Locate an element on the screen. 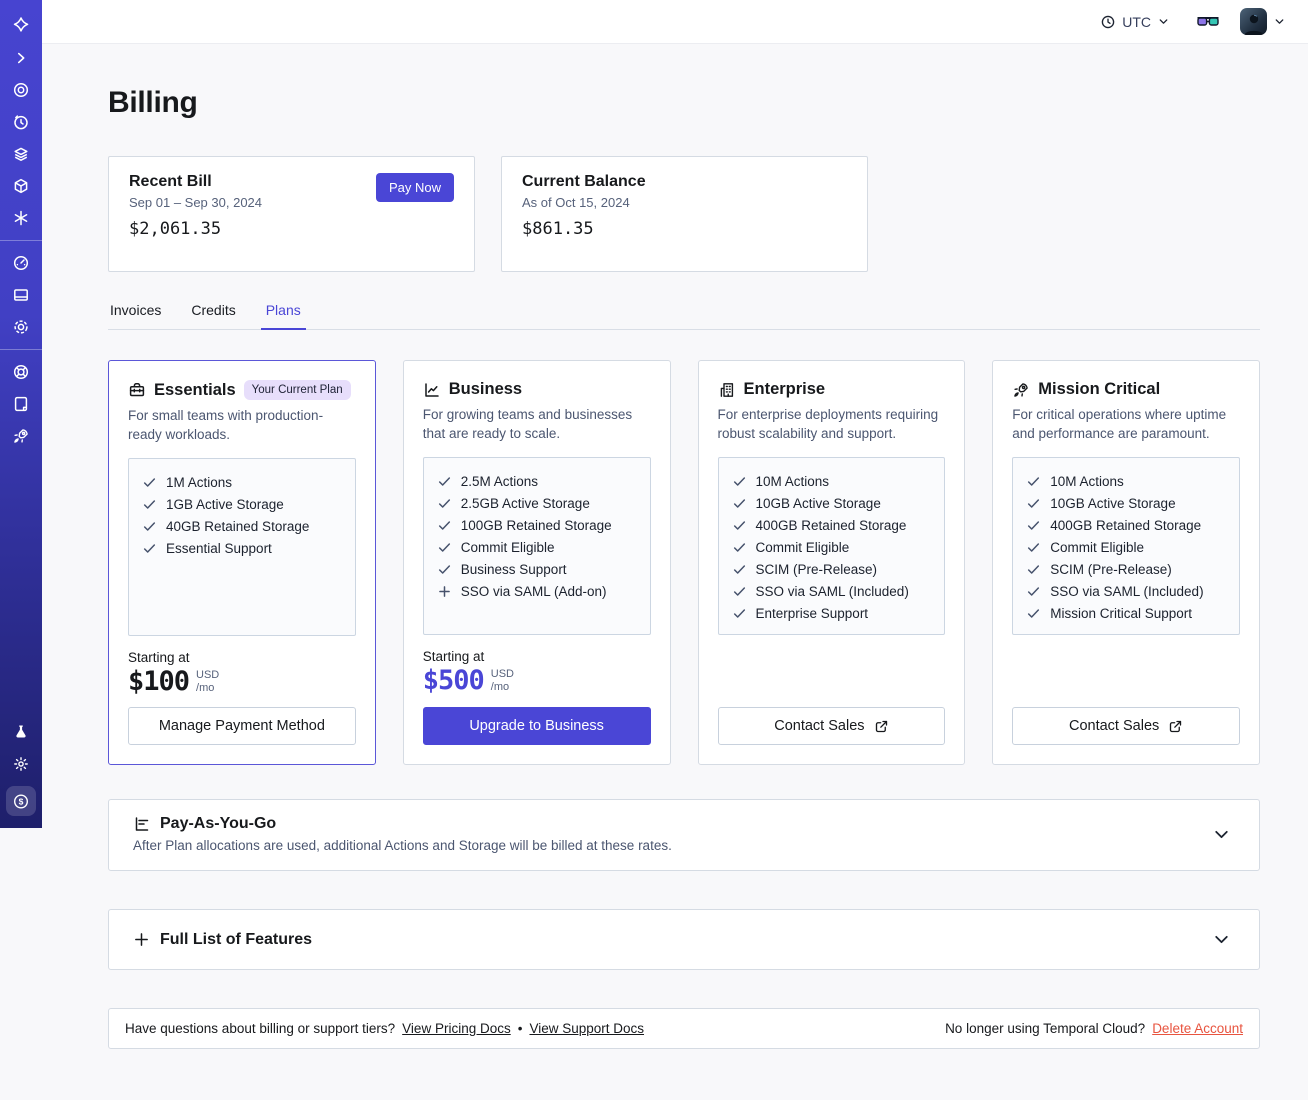  tab-credits: Credits is located at coordinates (213, 315).